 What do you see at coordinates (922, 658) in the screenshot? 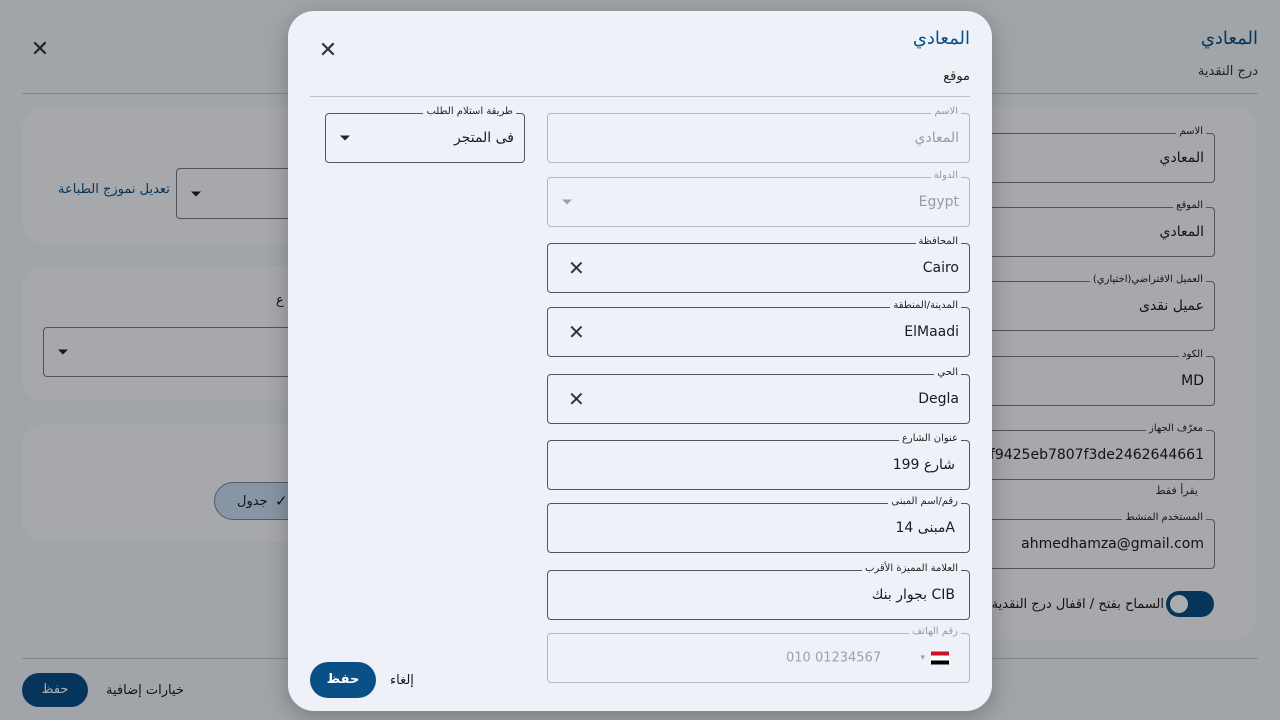
I see `country-code-dropdown-icon: ▾` at bounding box center [922, 658].